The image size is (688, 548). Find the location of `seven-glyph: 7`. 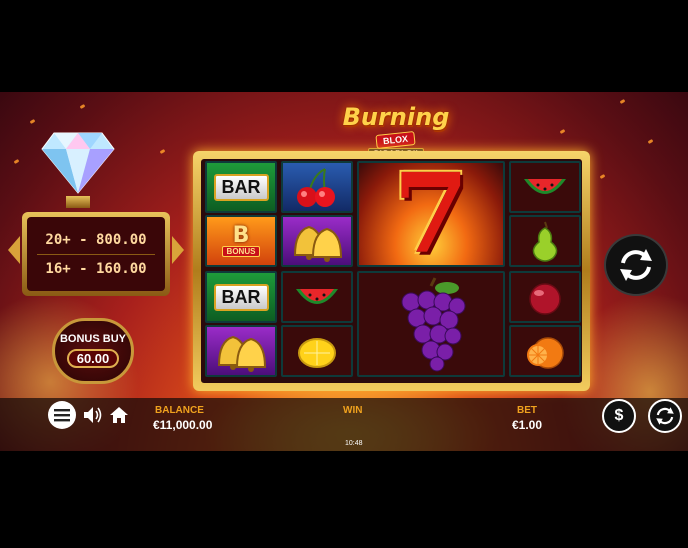

seven-glyph: 7 is located at coordinates (431, 213).